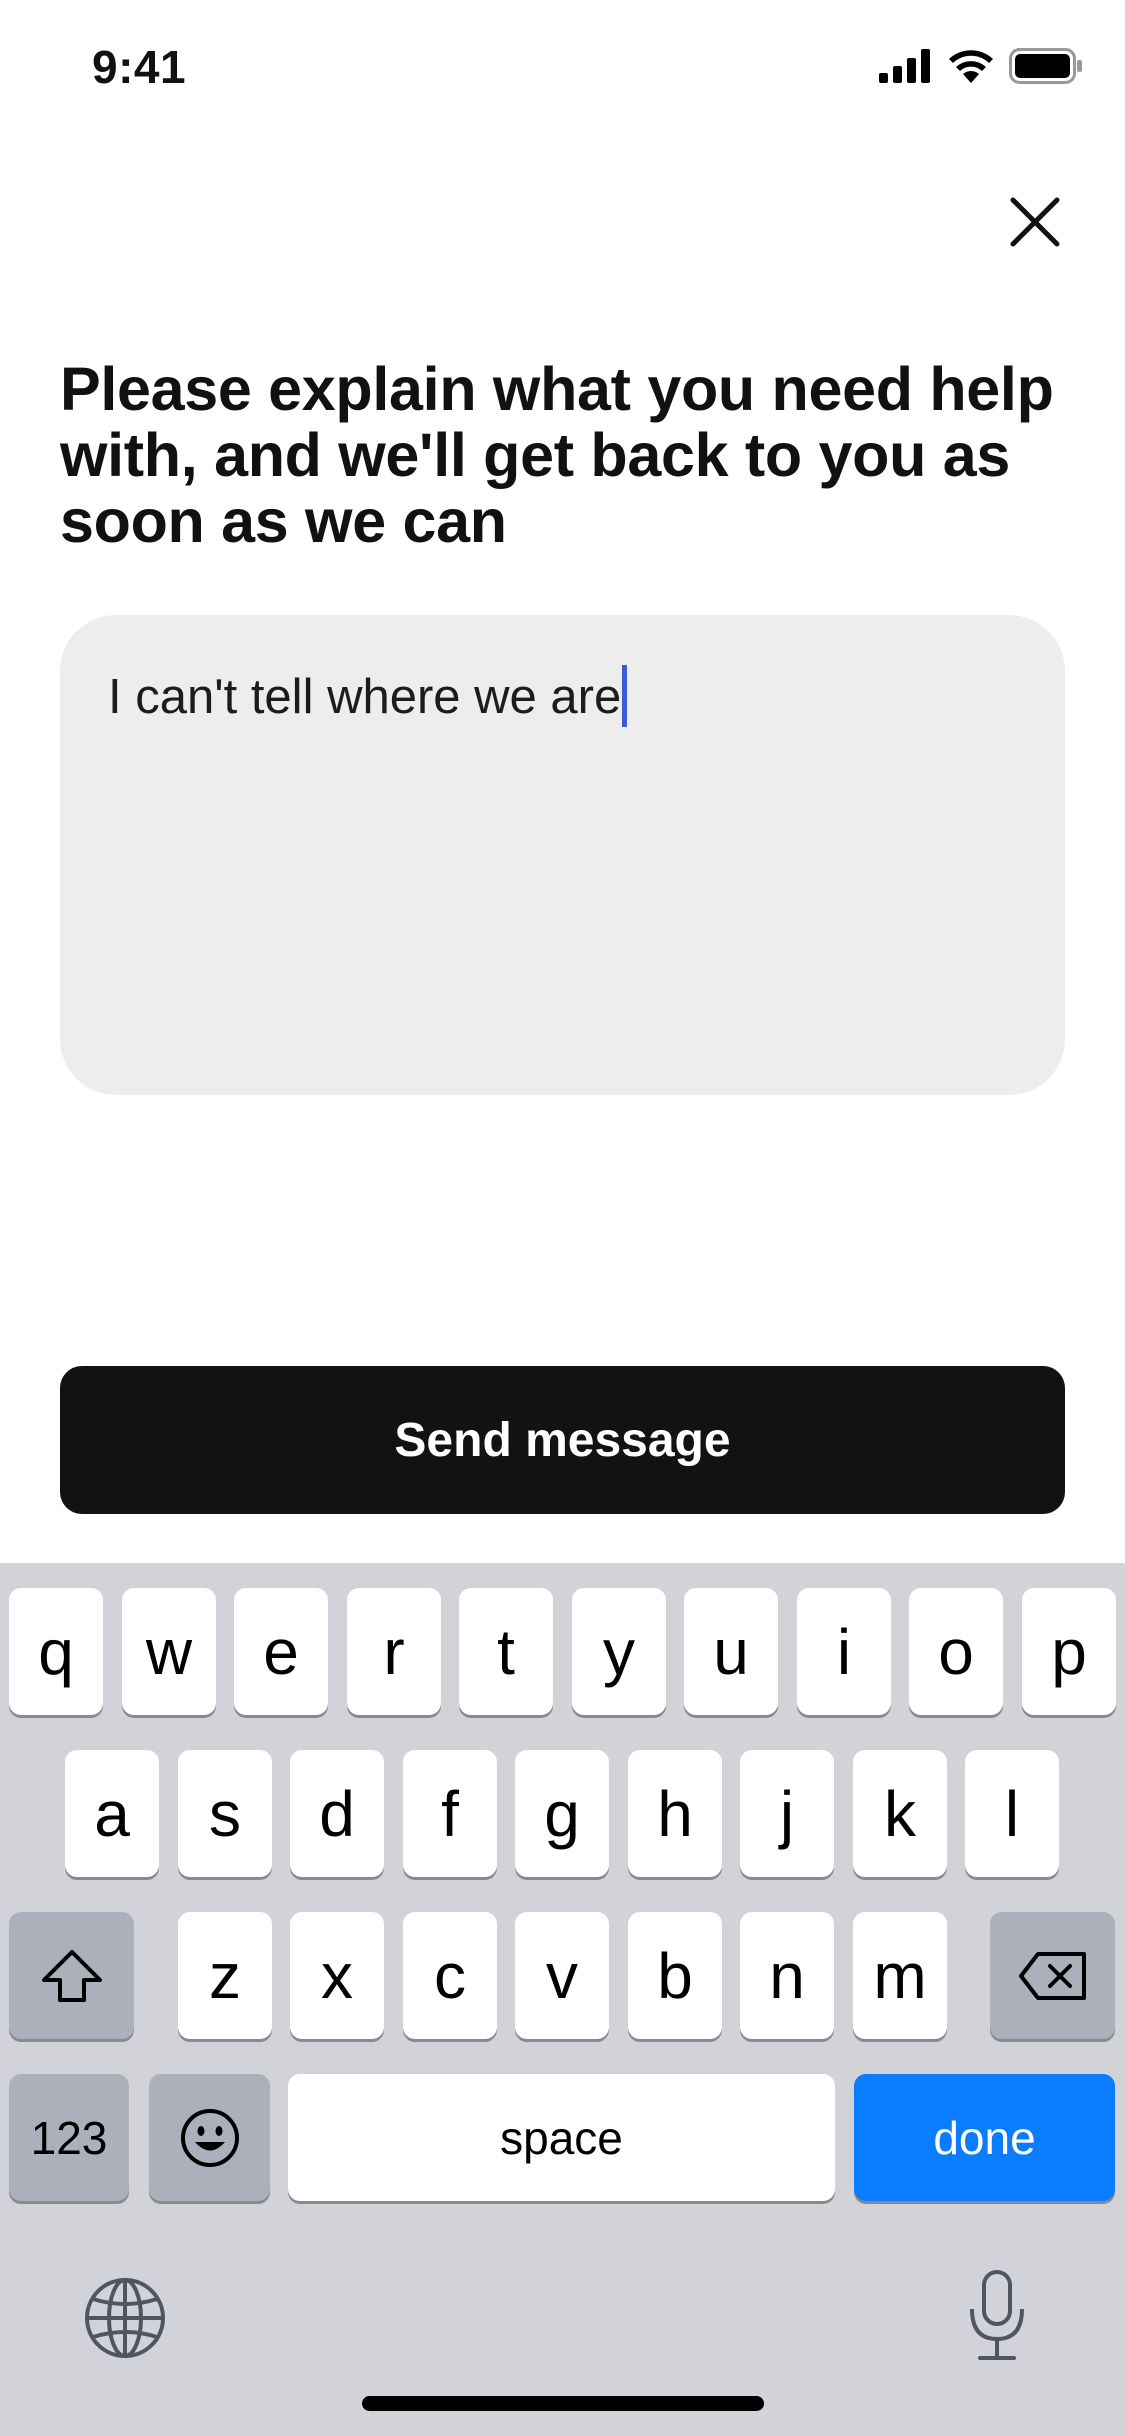 This screenshot has width=1125, height=2436. Describe the element at coordinates (365, 697) in the screenshot. I see `message-value: I can't tell where we are` at that location.